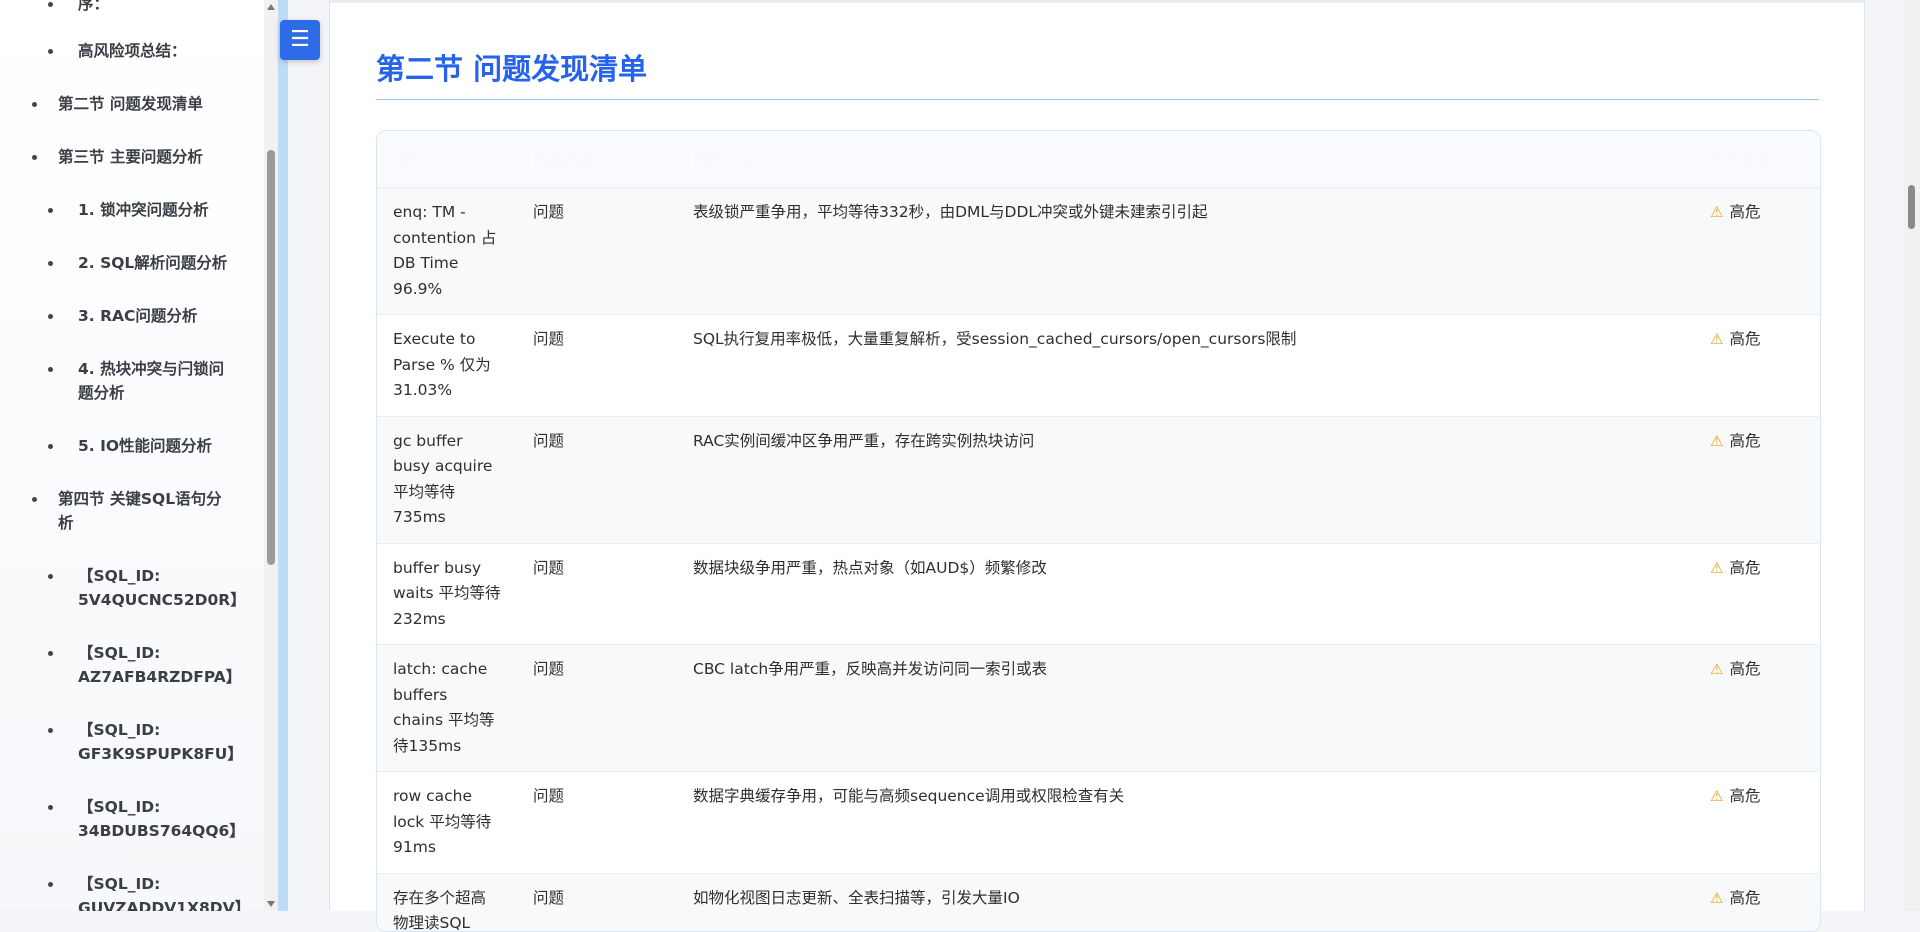 The image size is (1920, 932). What do you see at coordinates (117, 104) in the screenshot?
I see `toc-item-section-2: 第二节 问题发现清单` at bounding box center [117, 104].